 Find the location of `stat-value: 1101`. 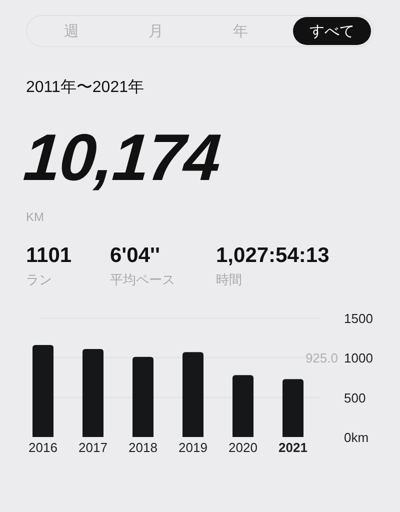

stat-value: 1101 is located at coordinates (49, 256).